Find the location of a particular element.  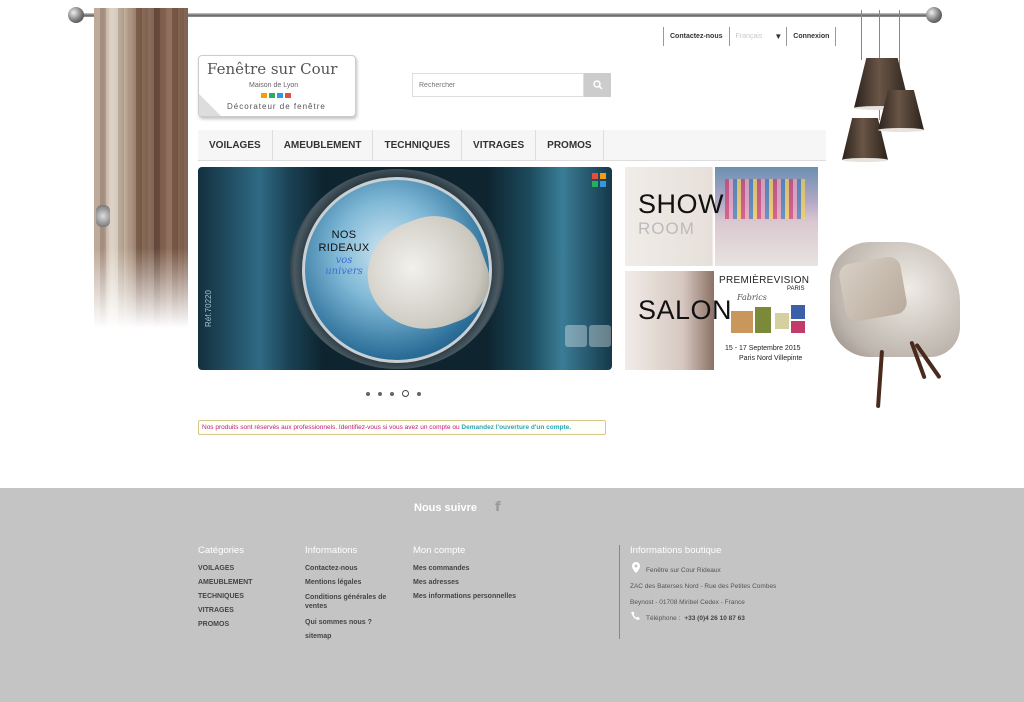

showroom-title-big: SHOW is located at coordinates (681, 204).